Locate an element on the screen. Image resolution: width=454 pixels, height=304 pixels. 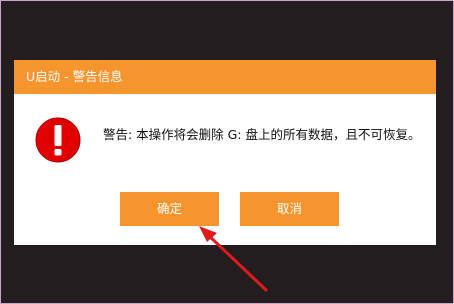
cancel-button: 取消 is located at coordinates (289, 209).